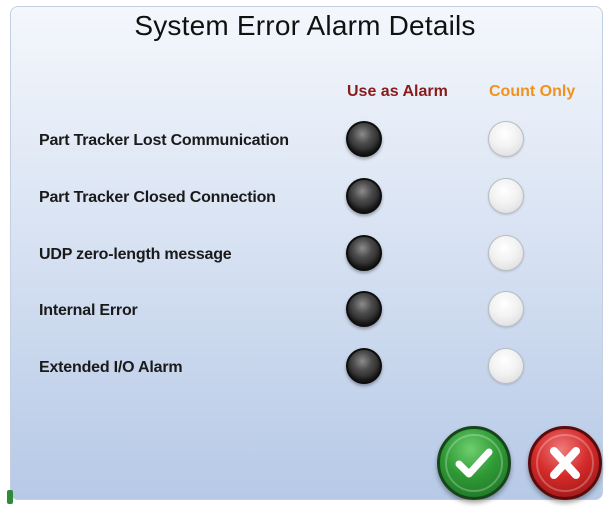  I want to click on x-icon, so click(565, 463).